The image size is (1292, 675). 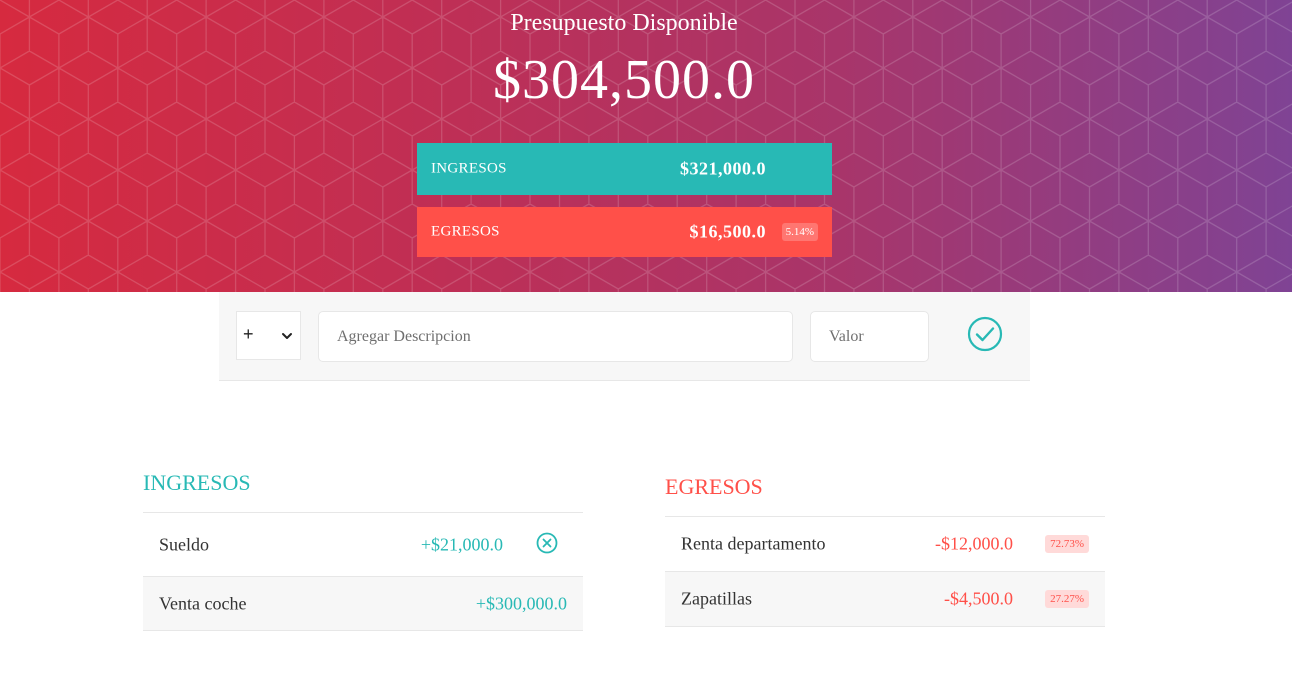 I want to click on income-item-description: Sueldo, so click(x=184, y=544).